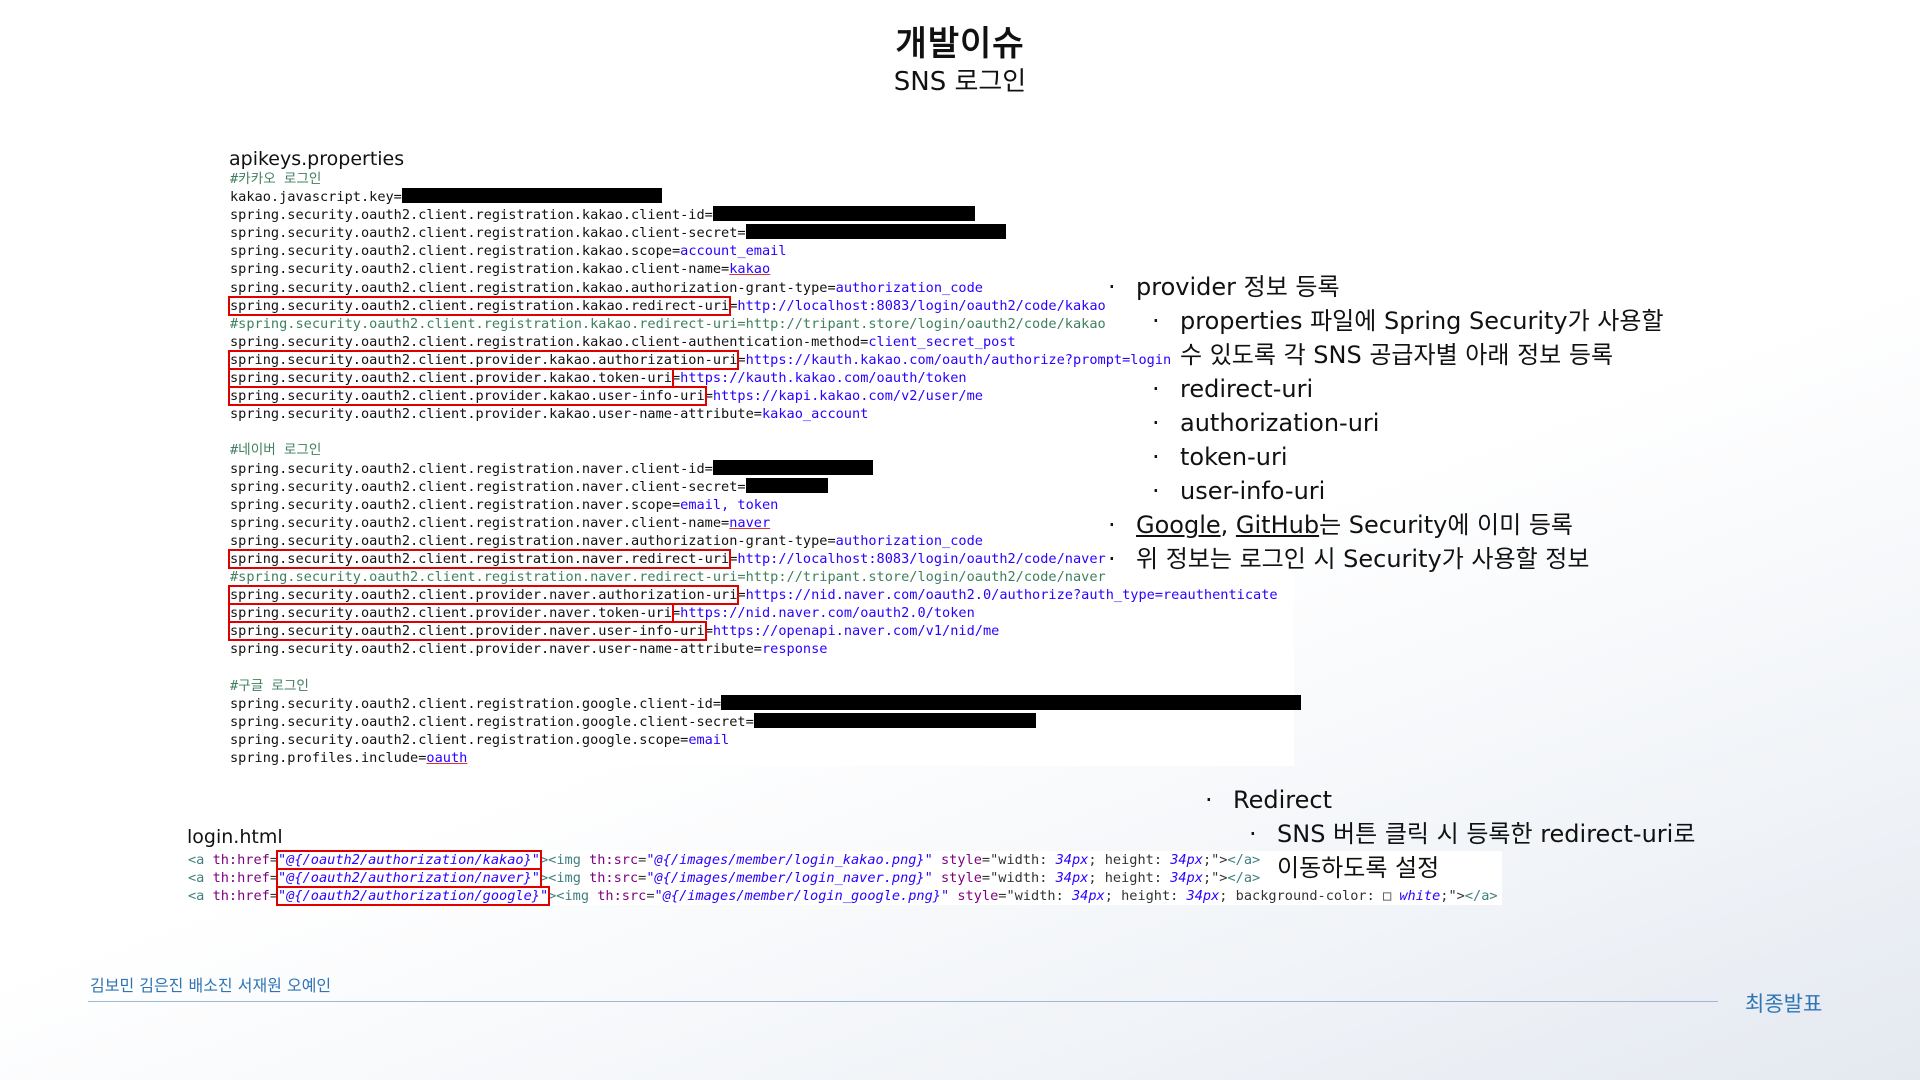  What do you see at coordinates (765, 686) in the screenshot?
I see `code-line: #구글 로그인` at bounding box center [765, 686].